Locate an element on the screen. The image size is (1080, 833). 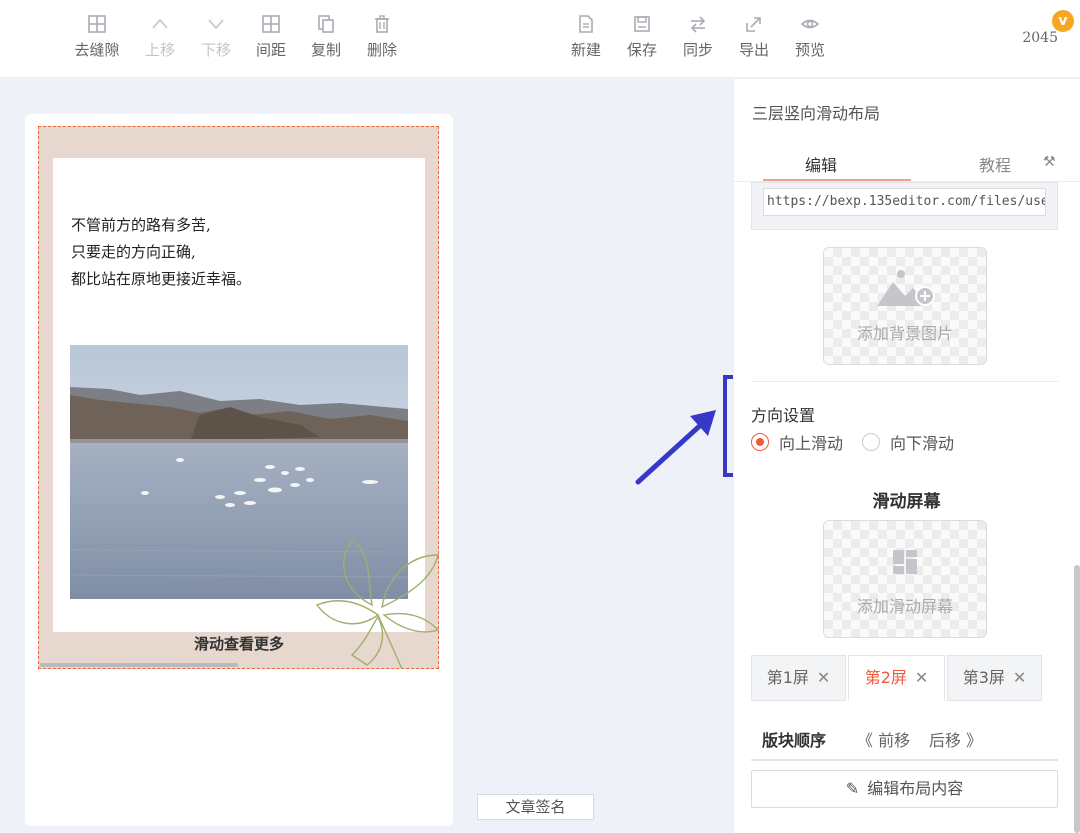
add-slide-screen-button: 添加滑动屏幕 is located at coordinates (905, 579).